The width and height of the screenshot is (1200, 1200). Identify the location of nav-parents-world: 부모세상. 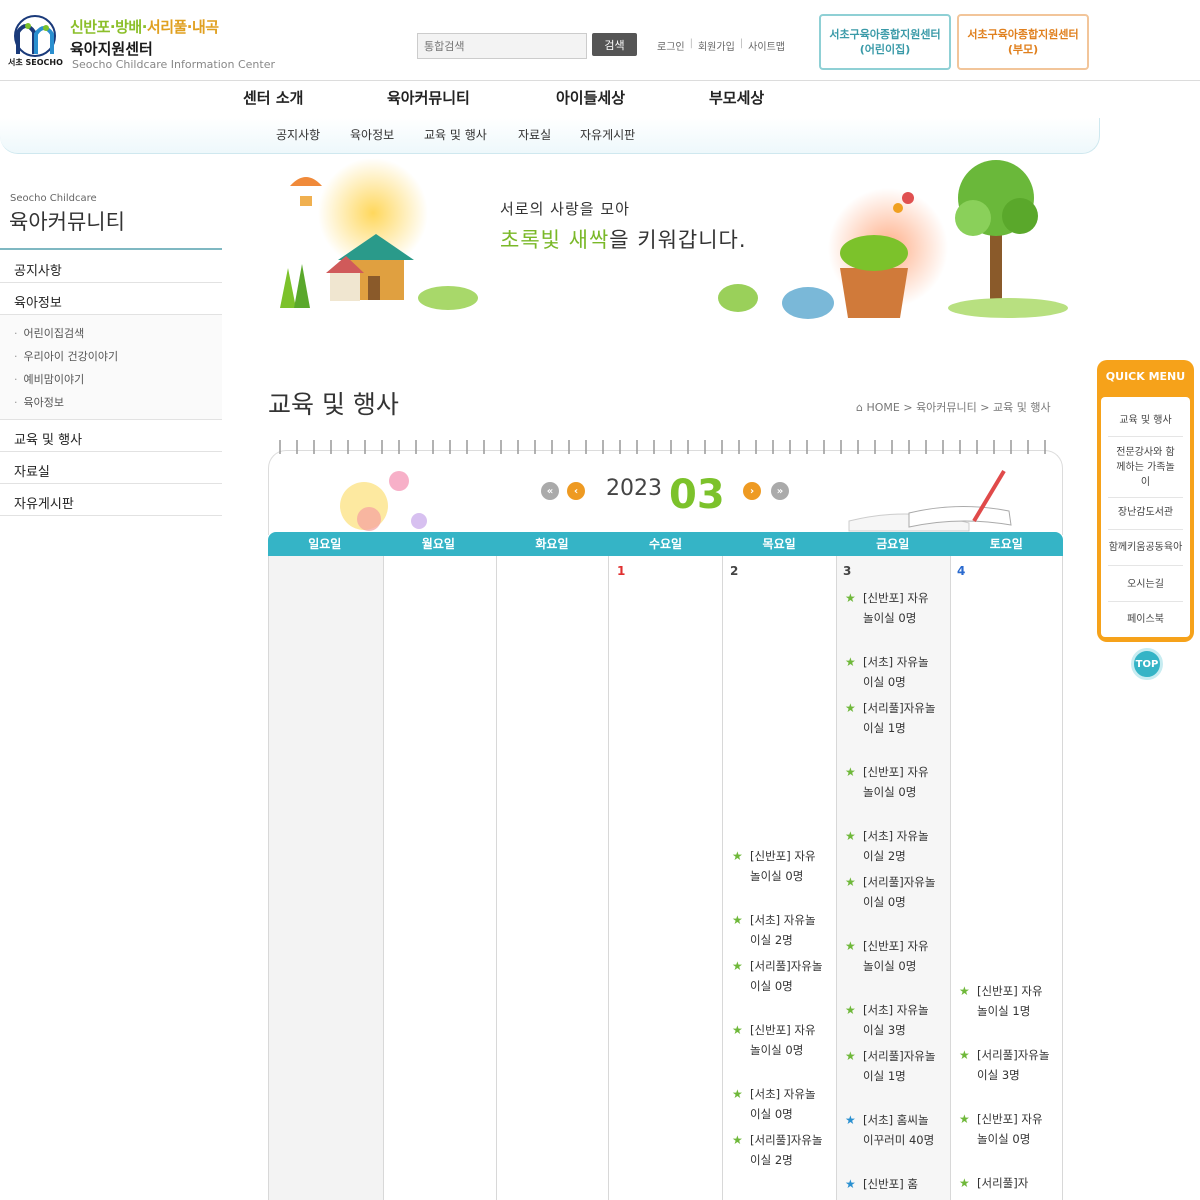
(736, 97).